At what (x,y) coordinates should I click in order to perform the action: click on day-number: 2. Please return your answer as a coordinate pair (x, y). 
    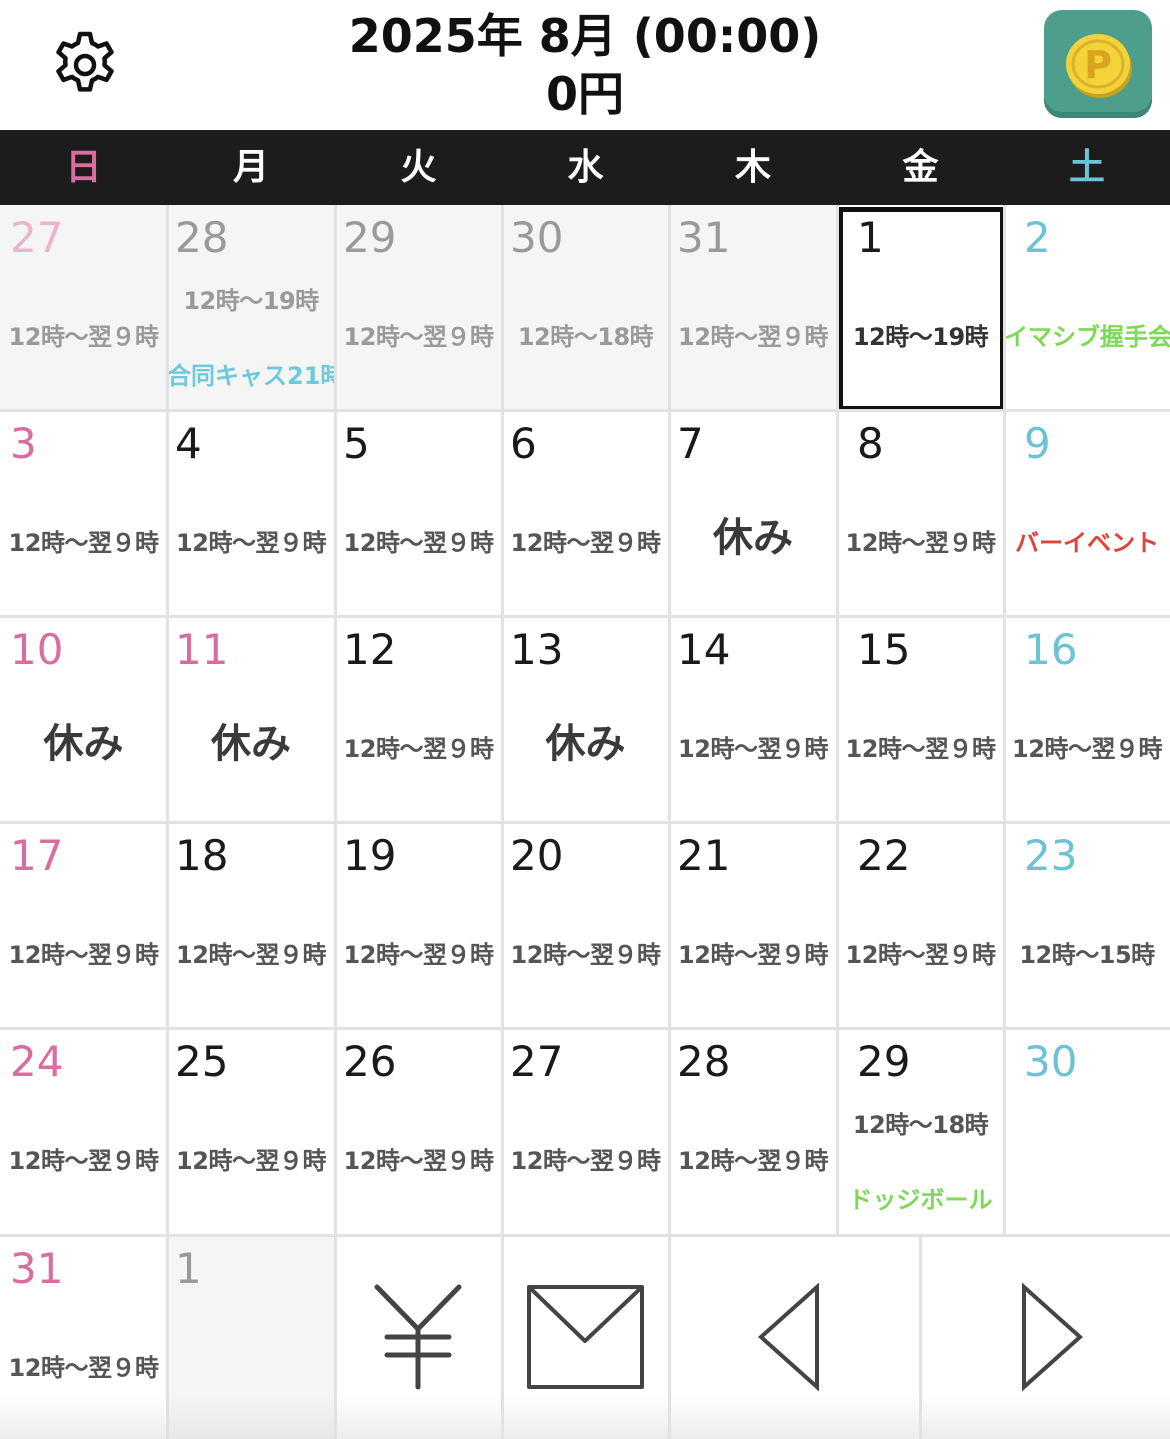
    Looking at the image, I should click on (1037, 237).